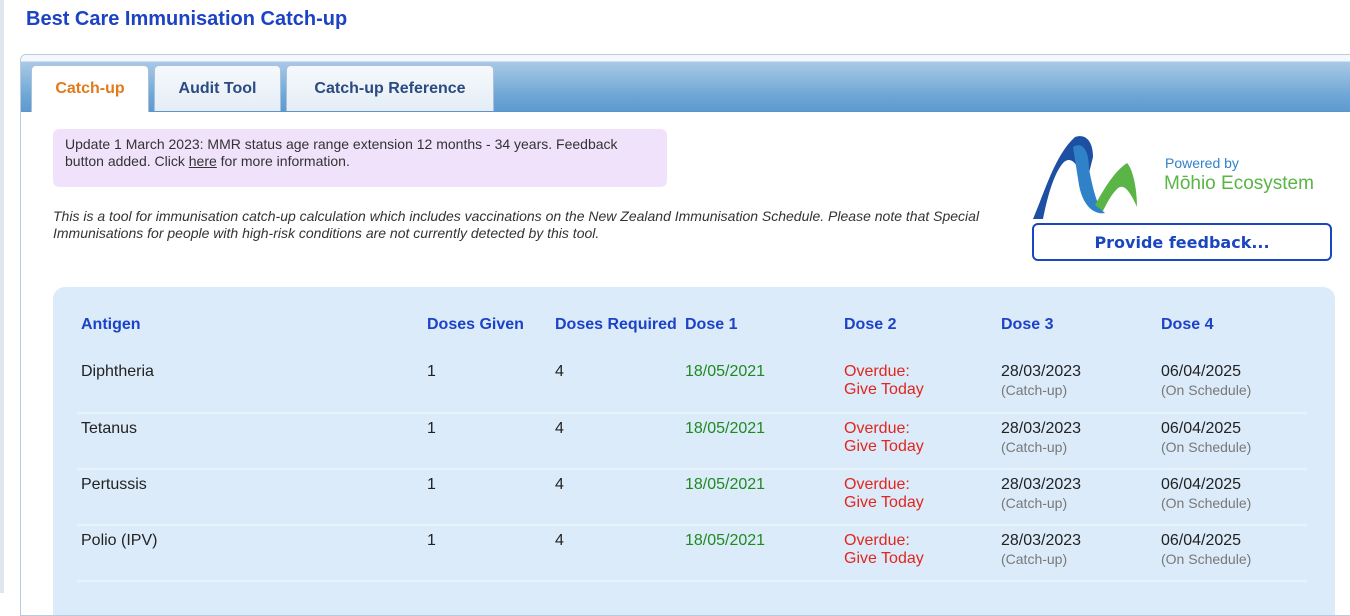 The height and width of the screenshot is (616, 1350). What do you see at coordinates (685, 83) in the screenshot?
I see `tab-bar: Catch-up Audit Tool Catch-up Reference` at bounding box center [685, 83].